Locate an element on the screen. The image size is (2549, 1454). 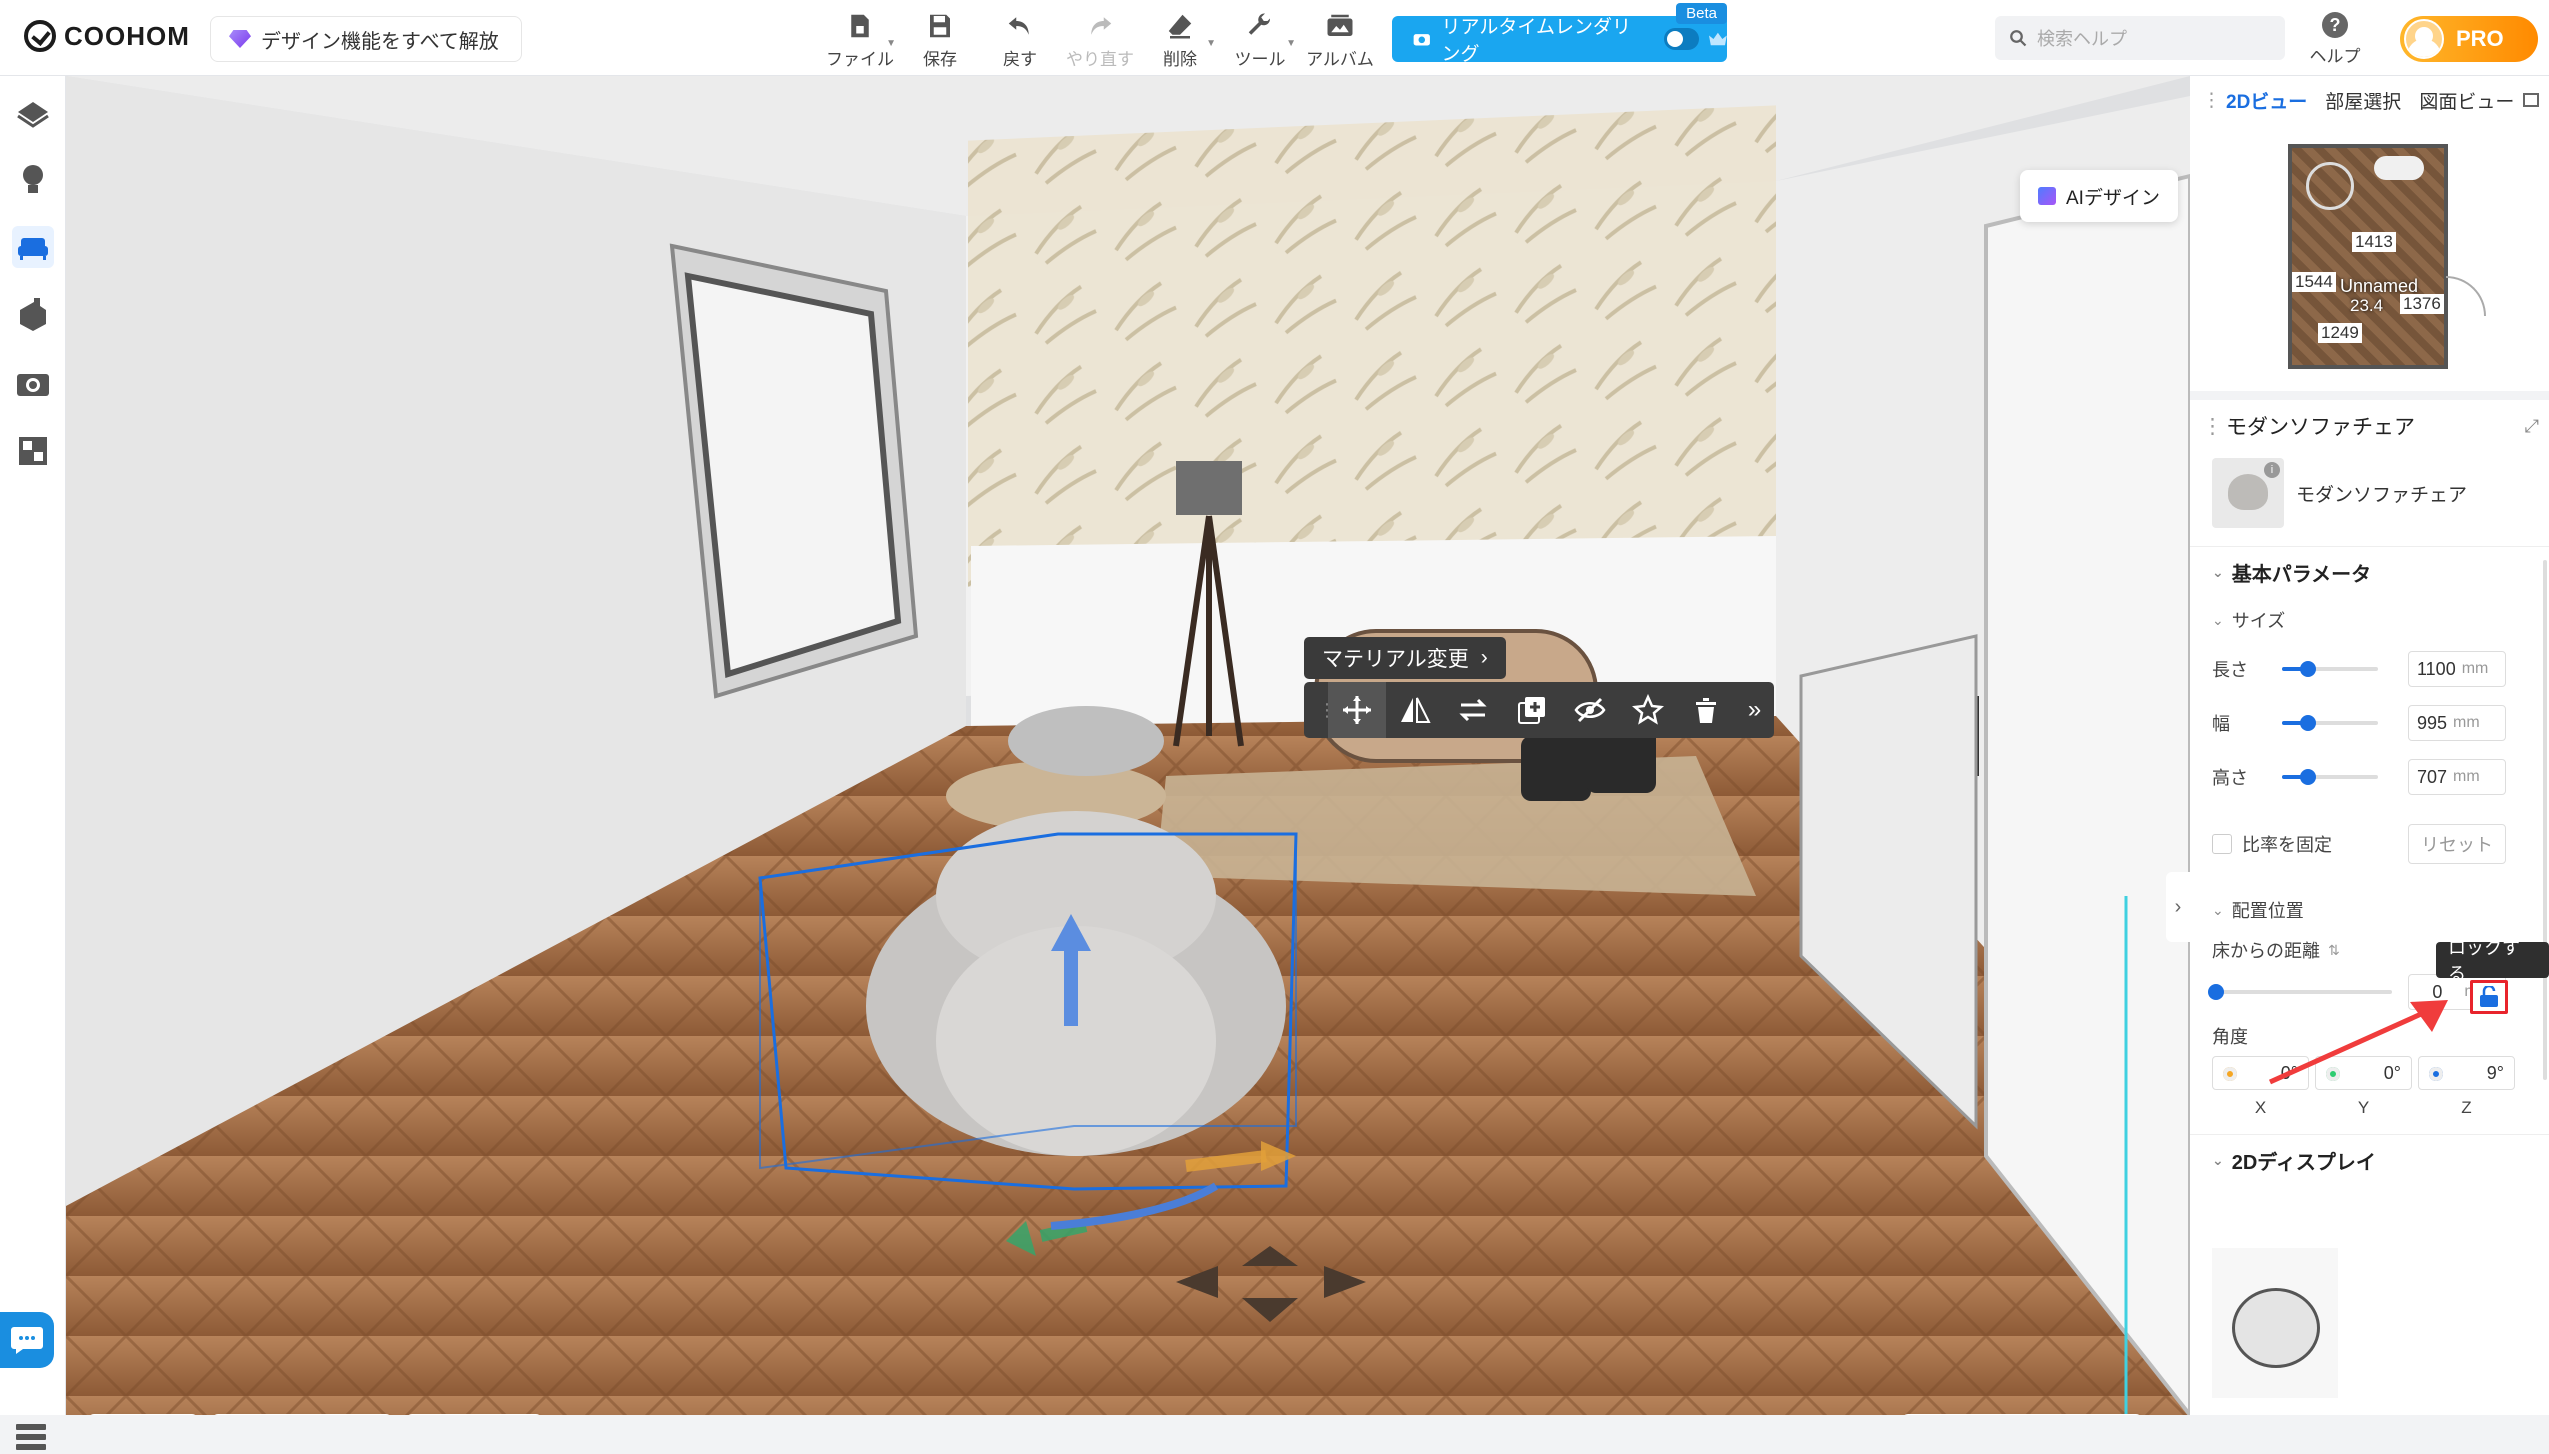
width-input: 995 mm is located at coordinates (2457, 723).